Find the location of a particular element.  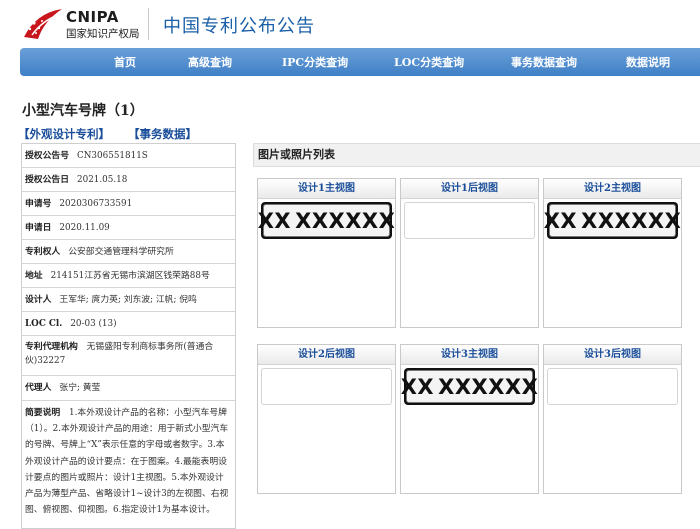

cnipa-logo: CNIPA 国家知识产权局 is located at coordinates (85, 24).